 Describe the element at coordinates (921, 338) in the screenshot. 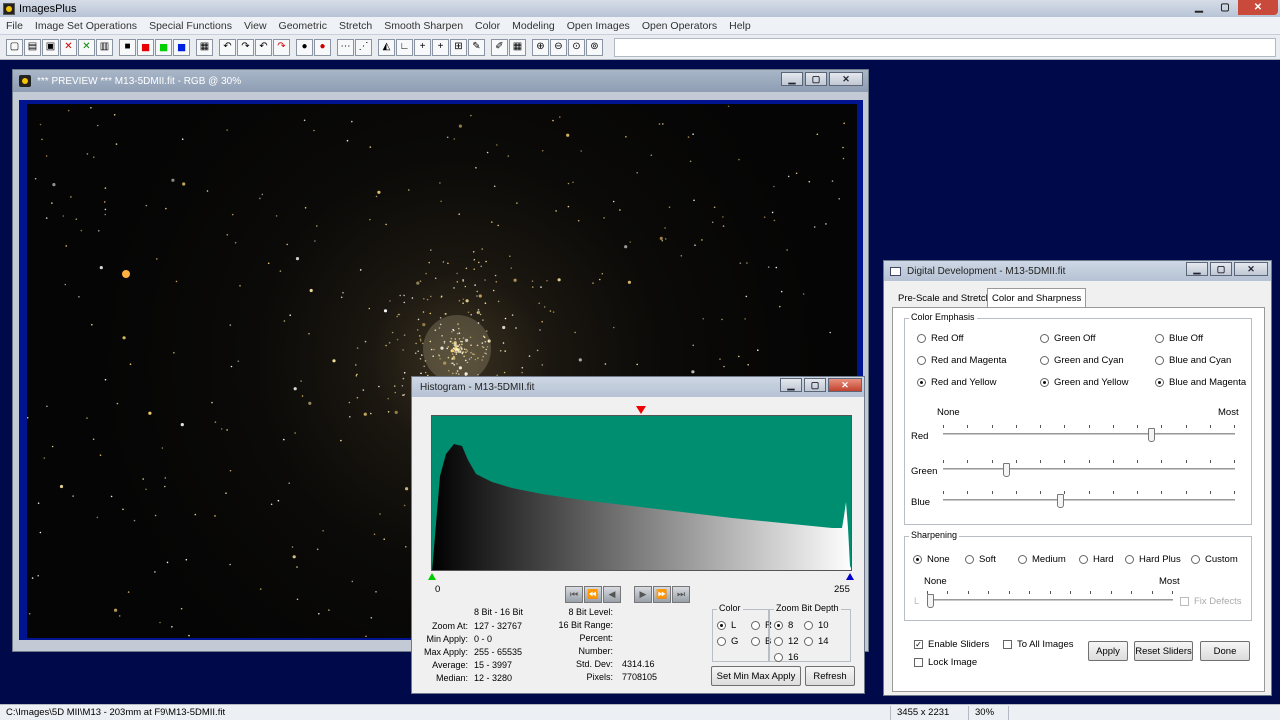

I see `emphasis-radio-red-off-dot` at that location.